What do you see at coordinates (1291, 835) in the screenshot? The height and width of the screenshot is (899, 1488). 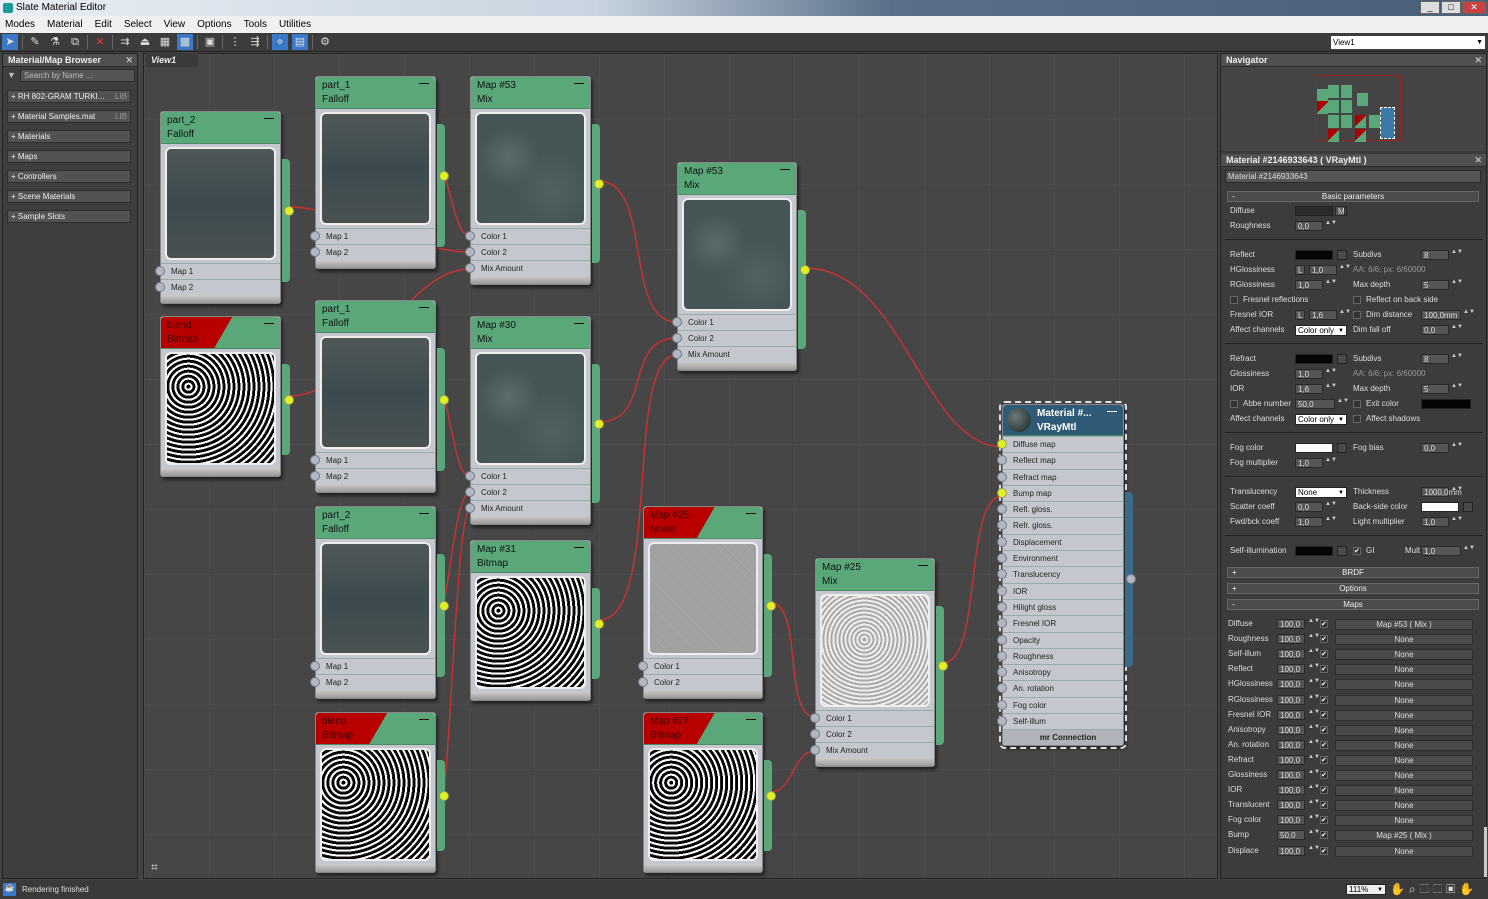 I see `map-amount-field: 50,0` at bounding box center [1291, 835].